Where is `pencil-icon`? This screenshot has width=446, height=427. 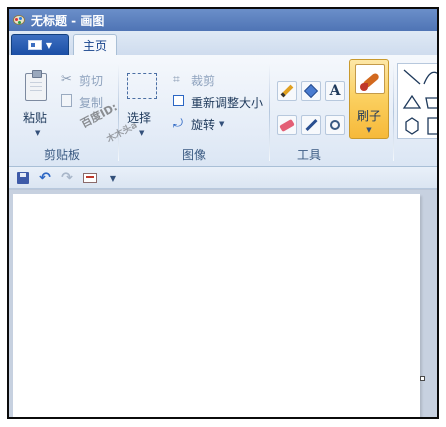 pencil-icon is located at coordinates (287, 91).